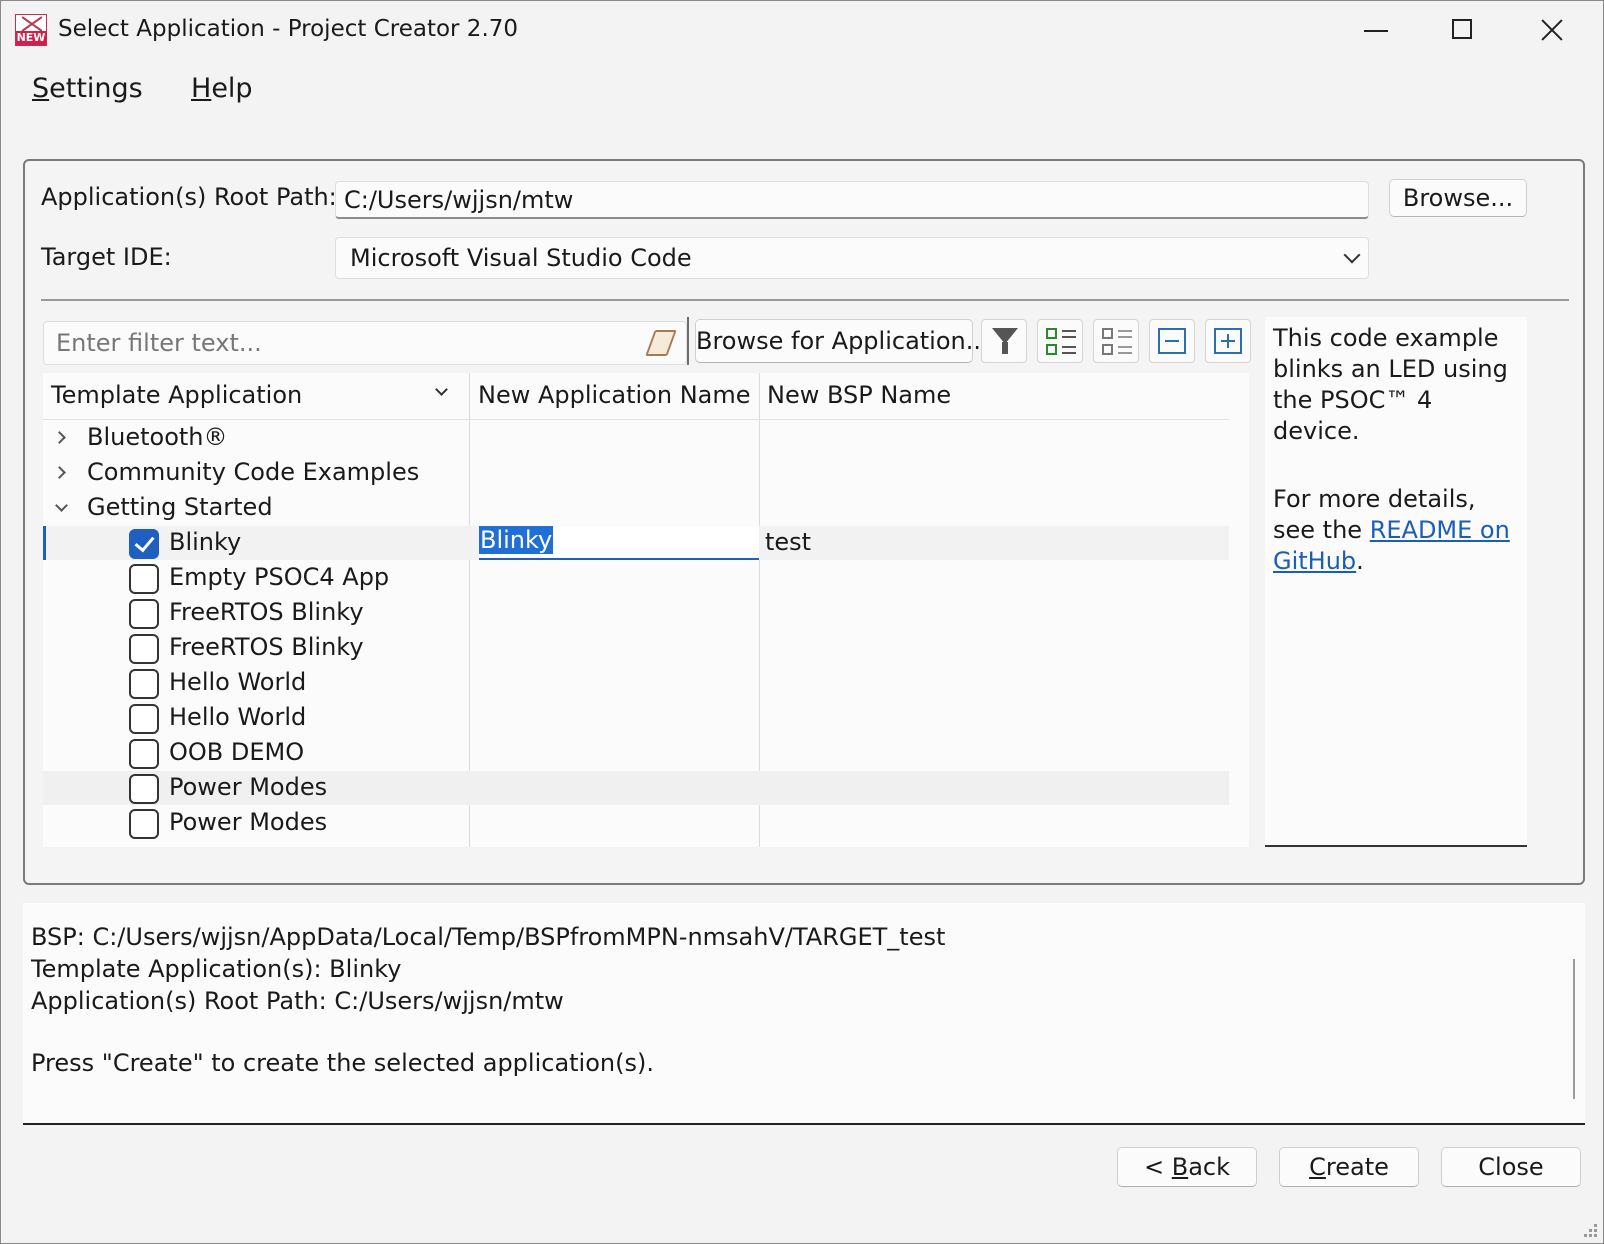  Describe the element at coordinates (1574, 1029) in the screenshot. I see `output-scrollbar` at that location.